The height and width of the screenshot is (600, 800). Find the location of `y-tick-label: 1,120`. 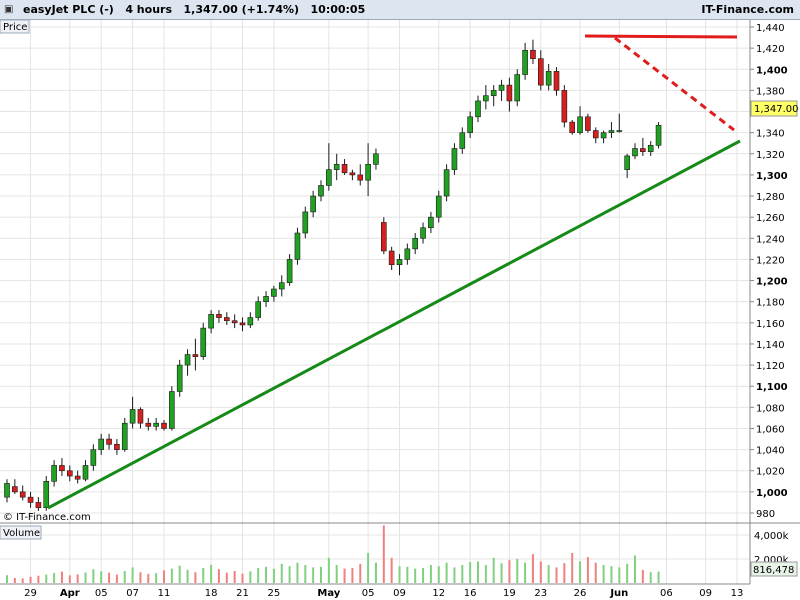

y-tick-label: 1,120 is located at coordinates (770, 366).